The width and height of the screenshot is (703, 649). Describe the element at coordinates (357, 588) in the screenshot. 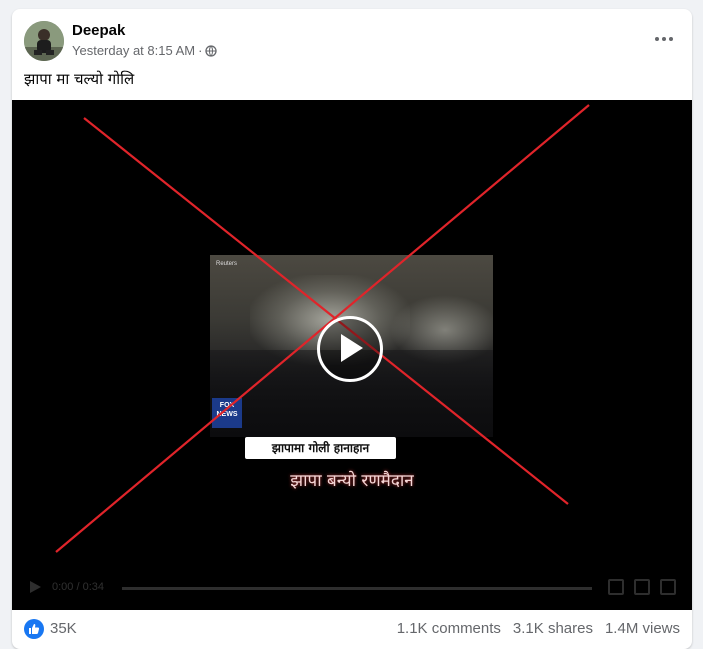

I see `progress-bar` at that location.